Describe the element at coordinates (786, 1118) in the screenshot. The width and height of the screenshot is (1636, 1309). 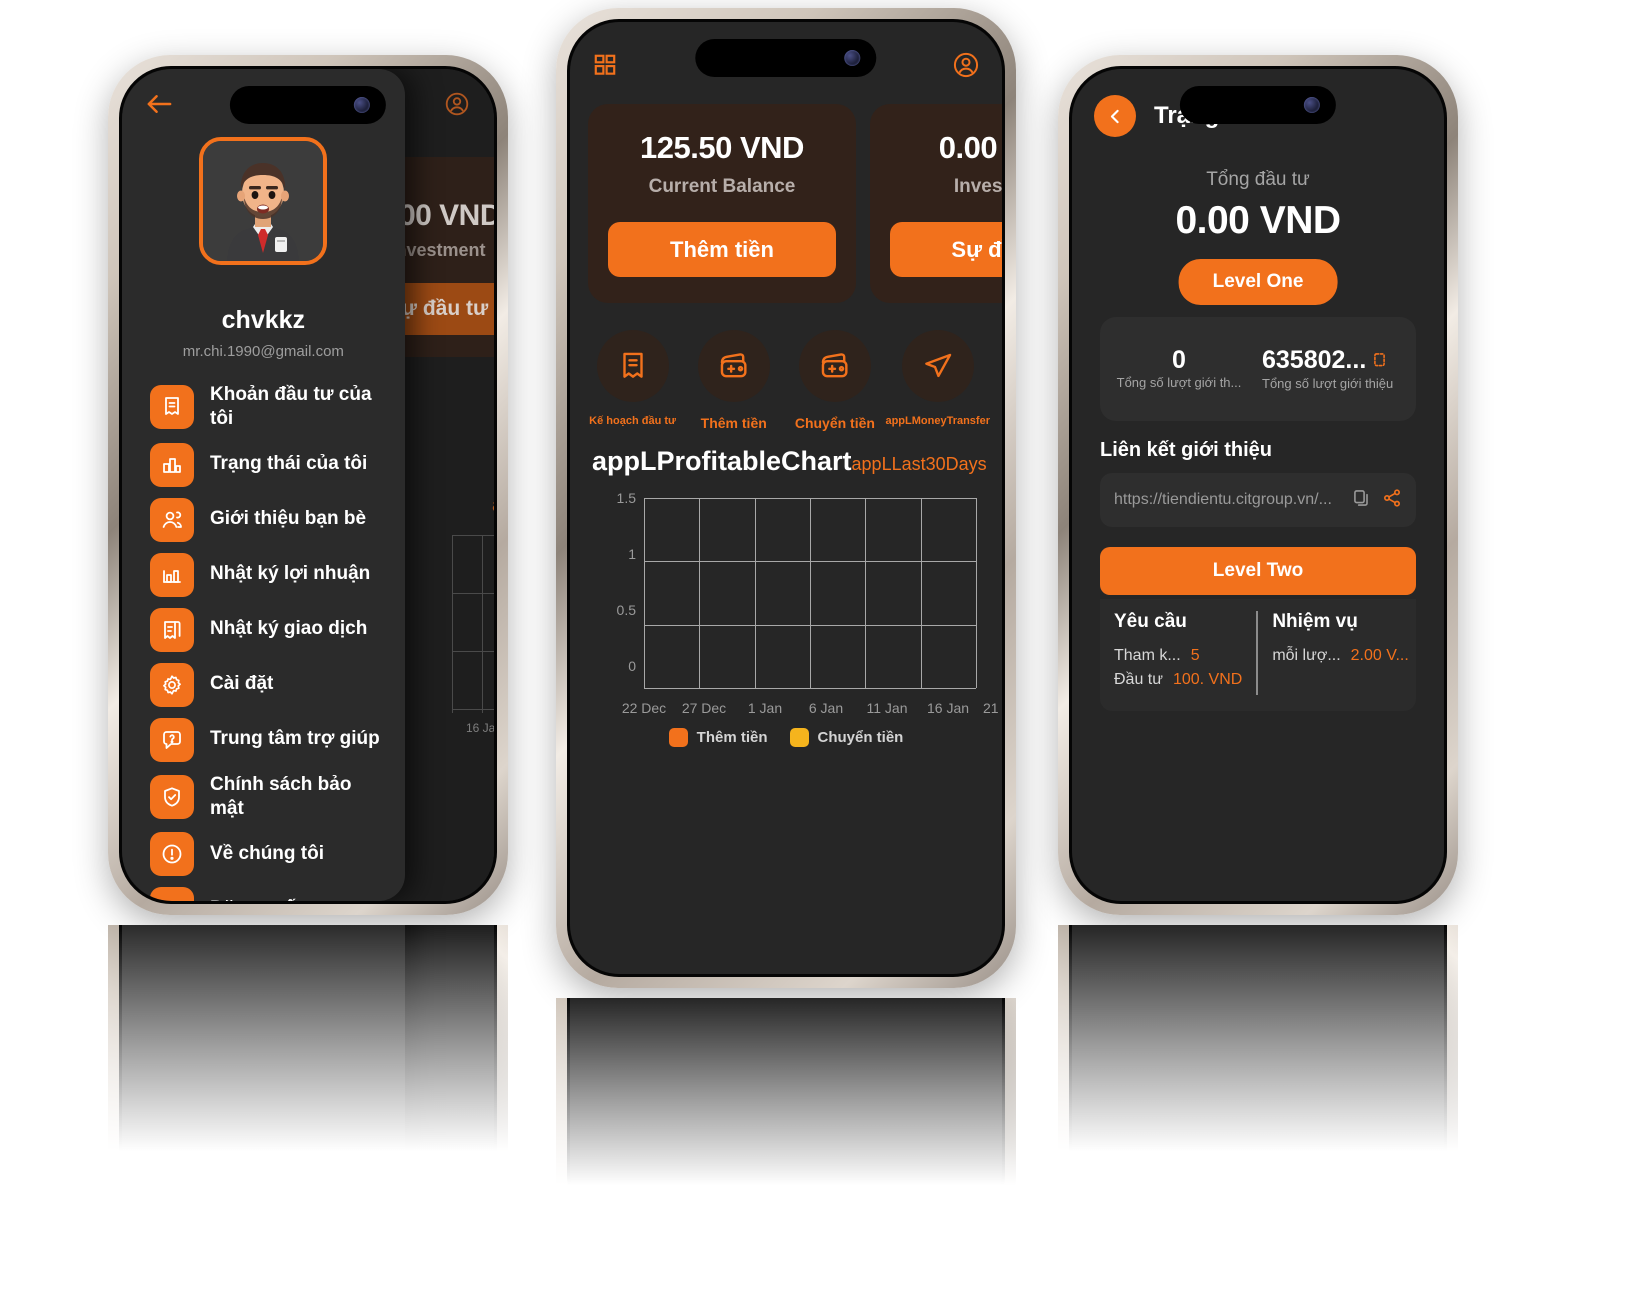
I see `phone-2-reflection` at that location.